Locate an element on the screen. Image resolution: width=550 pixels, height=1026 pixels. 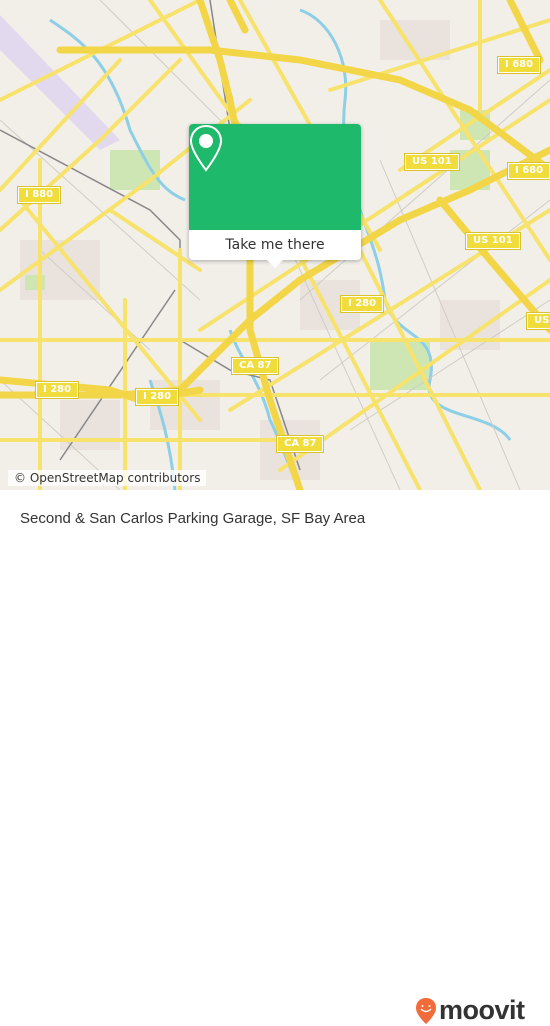
moovit-pin-icon is located at coordinates (426, 1010).